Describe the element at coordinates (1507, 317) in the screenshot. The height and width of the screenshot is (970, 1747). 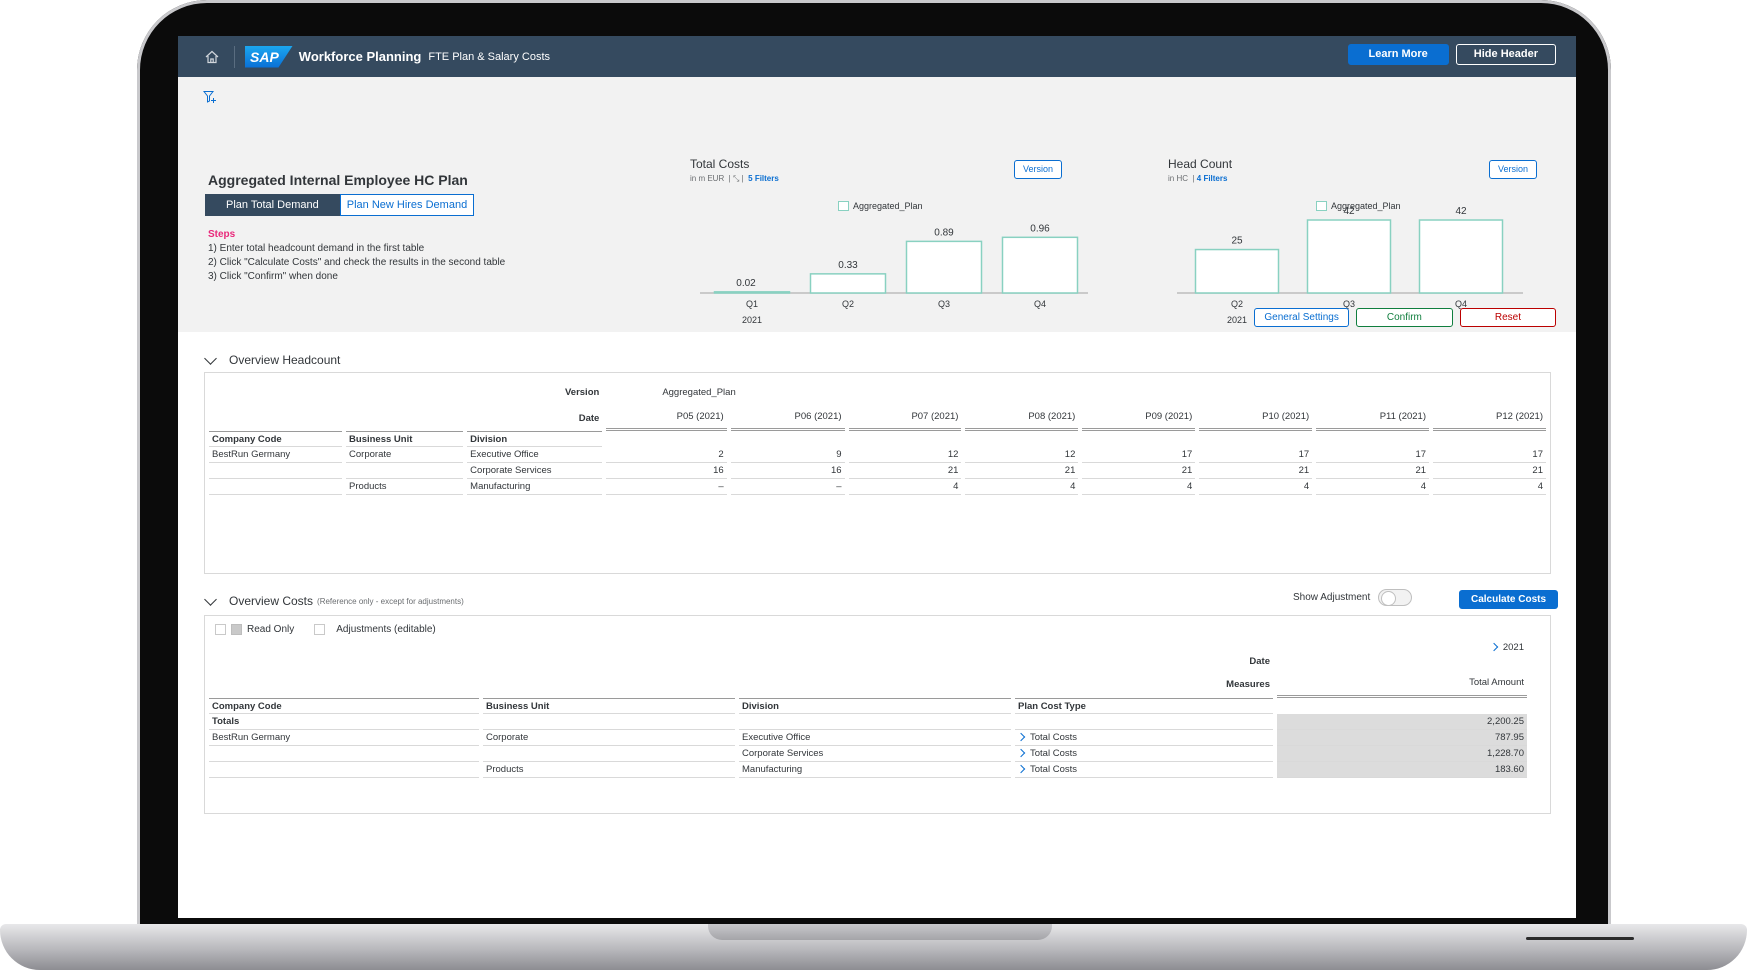
I see `reset-button: Reset` at that location.